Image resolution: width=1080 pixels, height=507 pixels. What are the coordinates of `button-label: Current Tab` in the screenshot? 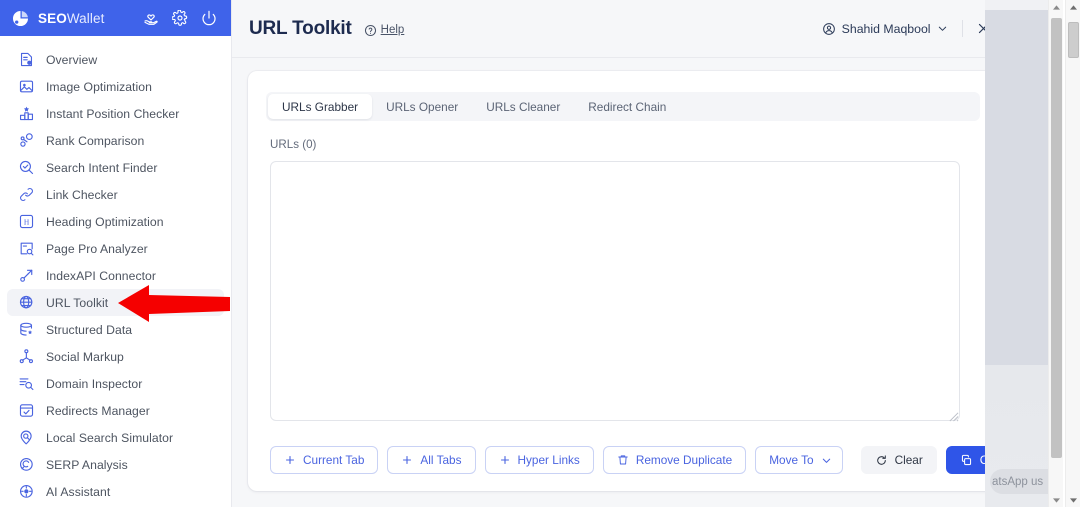 It's located at (334, 460).